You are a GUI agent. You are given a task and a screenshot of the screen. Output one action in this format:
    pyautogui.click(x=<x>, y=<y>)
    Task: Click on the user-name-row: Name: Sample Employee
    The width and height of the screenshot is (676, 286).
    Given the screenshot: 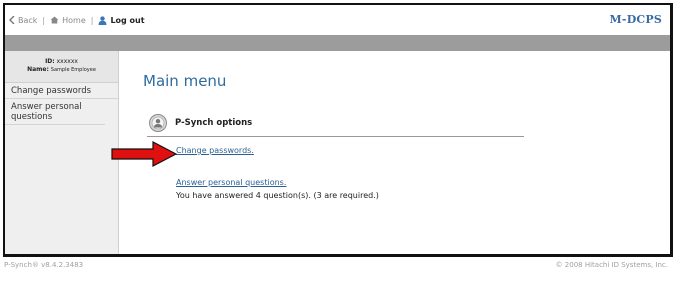 What is the action you would take?
    pyautogui.click(x=61, y=70)
    